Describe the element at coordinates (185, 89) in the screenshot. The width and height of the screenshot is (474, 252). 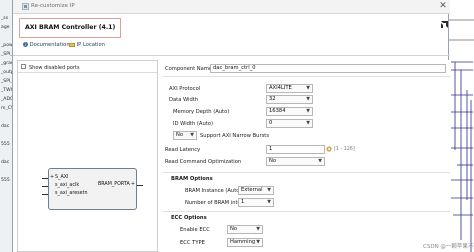
I see `axi-protocol-label: AXI Protocol` at that location.